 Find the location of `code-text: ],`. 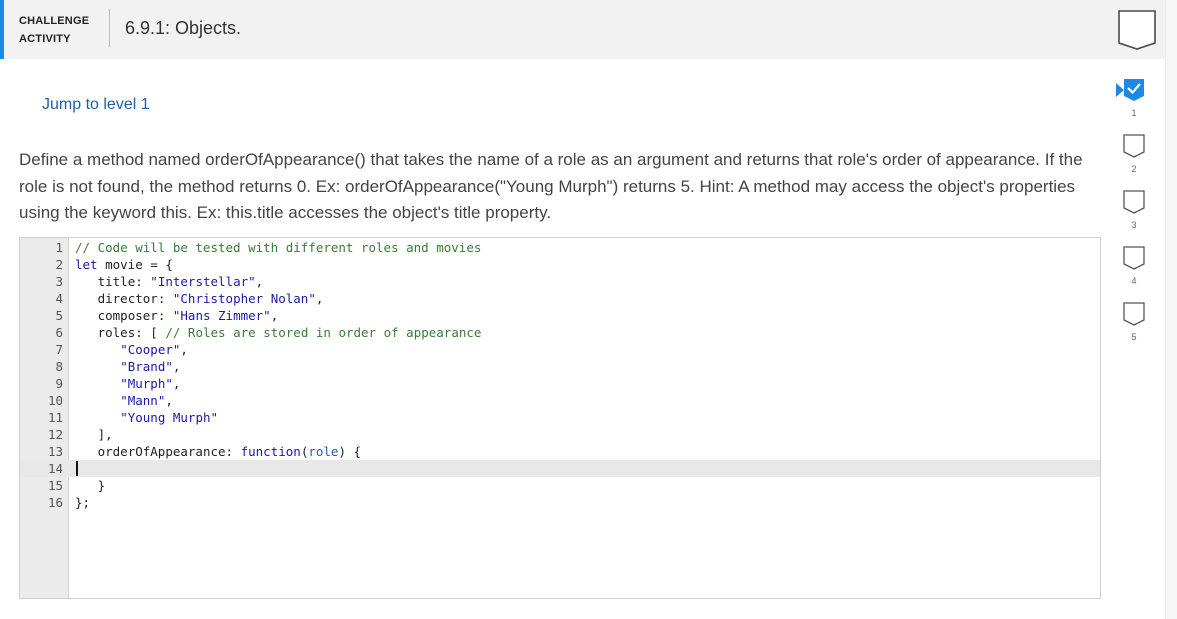

code-text: ], is located at coordinates (94, 434).